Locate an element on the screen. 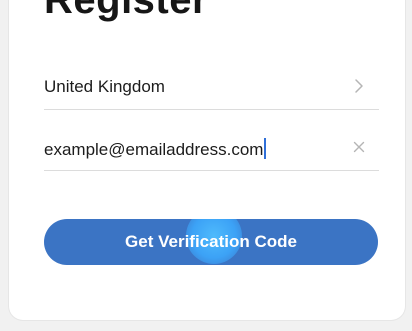  chevron-right-icon is located at coordinates (359, 86).